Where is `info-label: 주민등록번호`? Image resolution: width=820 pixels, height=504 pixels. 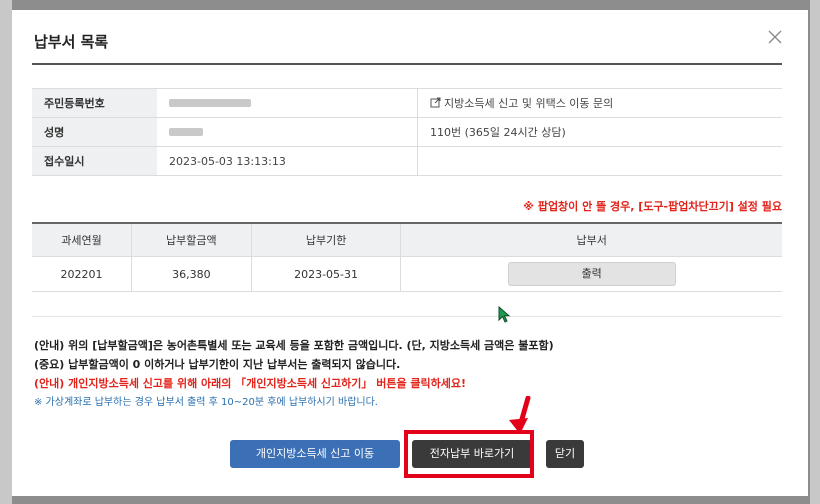 info-label: 주민등록번호 is located at coordinates (94, 103).